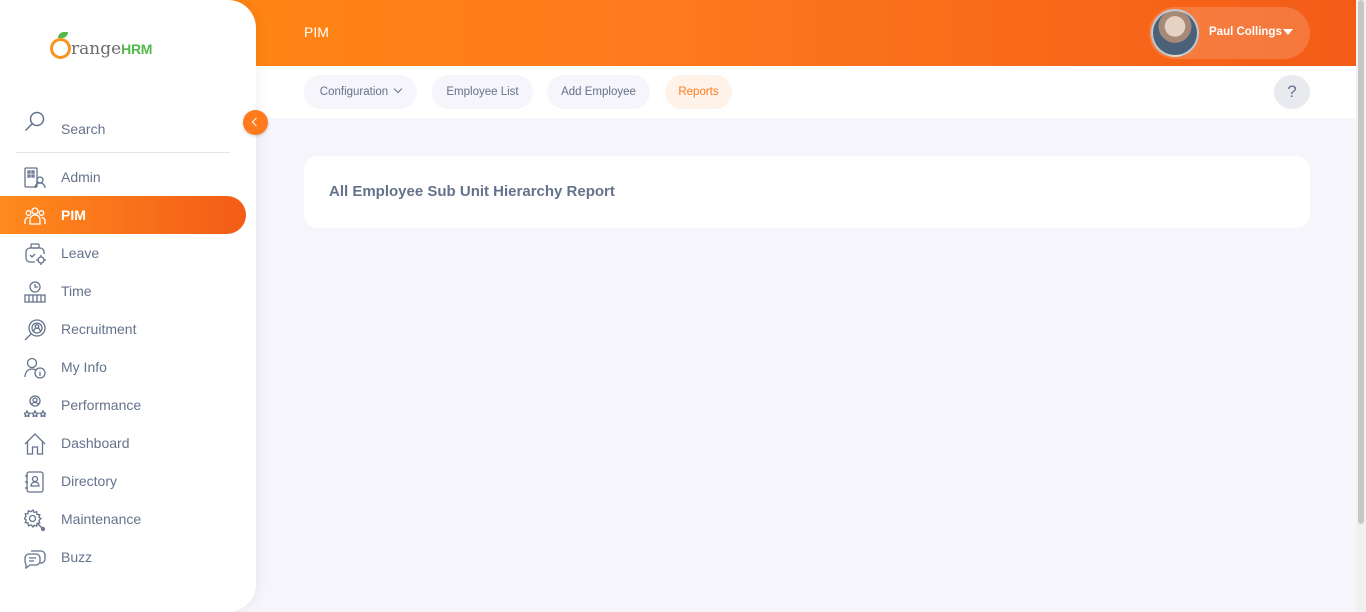  Describe the element at coordinates (99, 329) in the screenshot. I see `sidebar-item-label: Recruitment` at that location.